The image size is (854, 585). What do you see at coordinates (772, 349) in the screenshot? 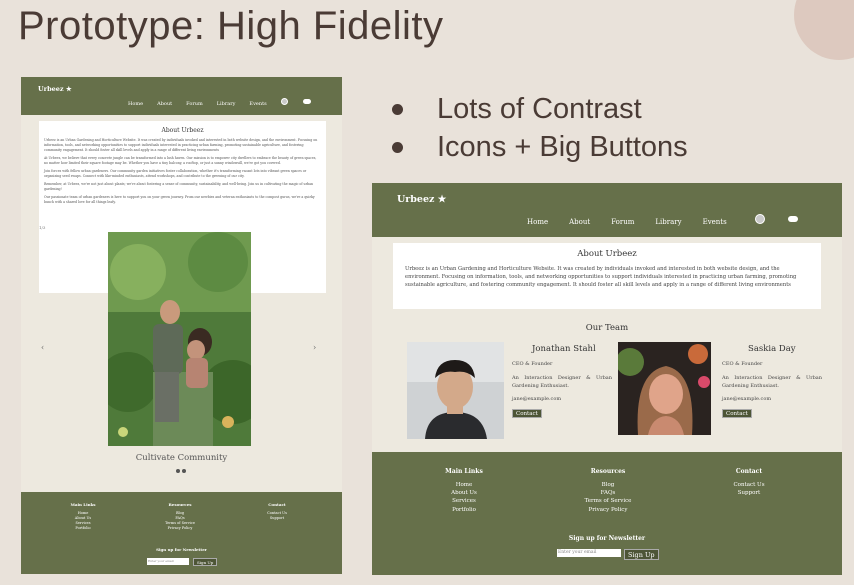
I see `member-name: Saskia Day` at bounding box center [772, 349].